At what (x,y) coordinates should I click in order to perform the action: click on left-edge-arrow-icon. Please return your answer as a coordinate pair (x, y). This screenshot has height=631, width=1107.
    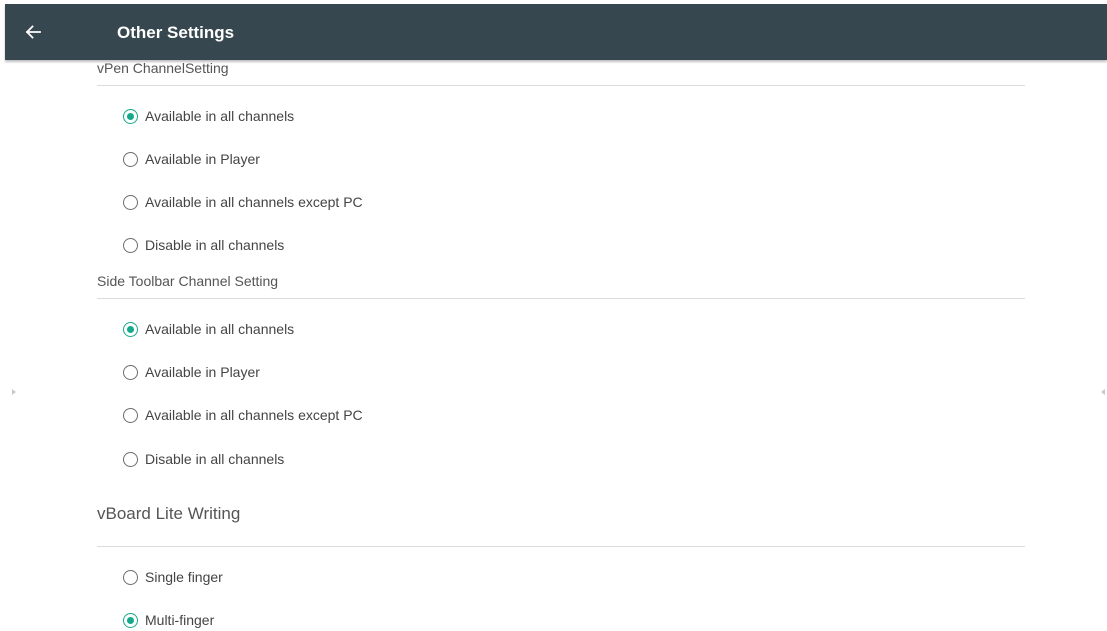
    Looking at the image, I should click on (14, 392).